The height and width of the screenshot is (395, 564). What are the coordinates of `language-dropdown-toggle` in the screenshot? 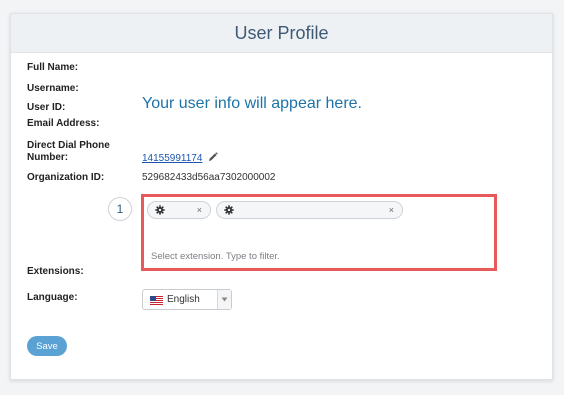 It's located at (224, 299).